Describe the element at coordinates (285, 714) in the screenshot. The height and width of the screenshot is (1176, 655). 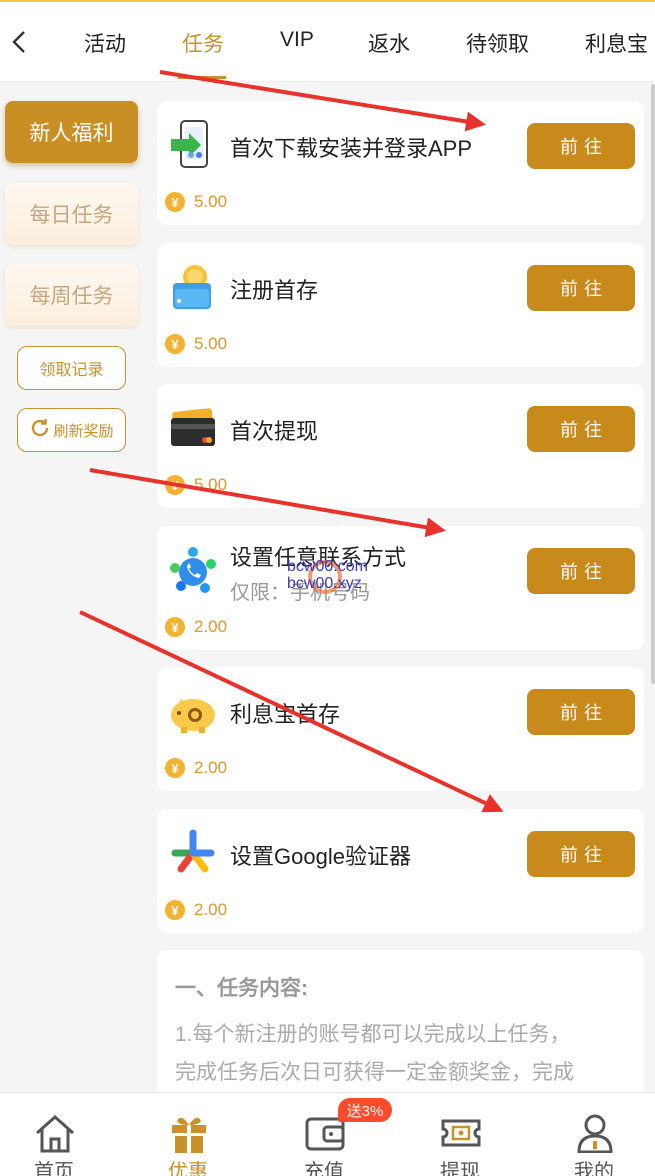
I see `task-title: 利息宝首存` at that location.